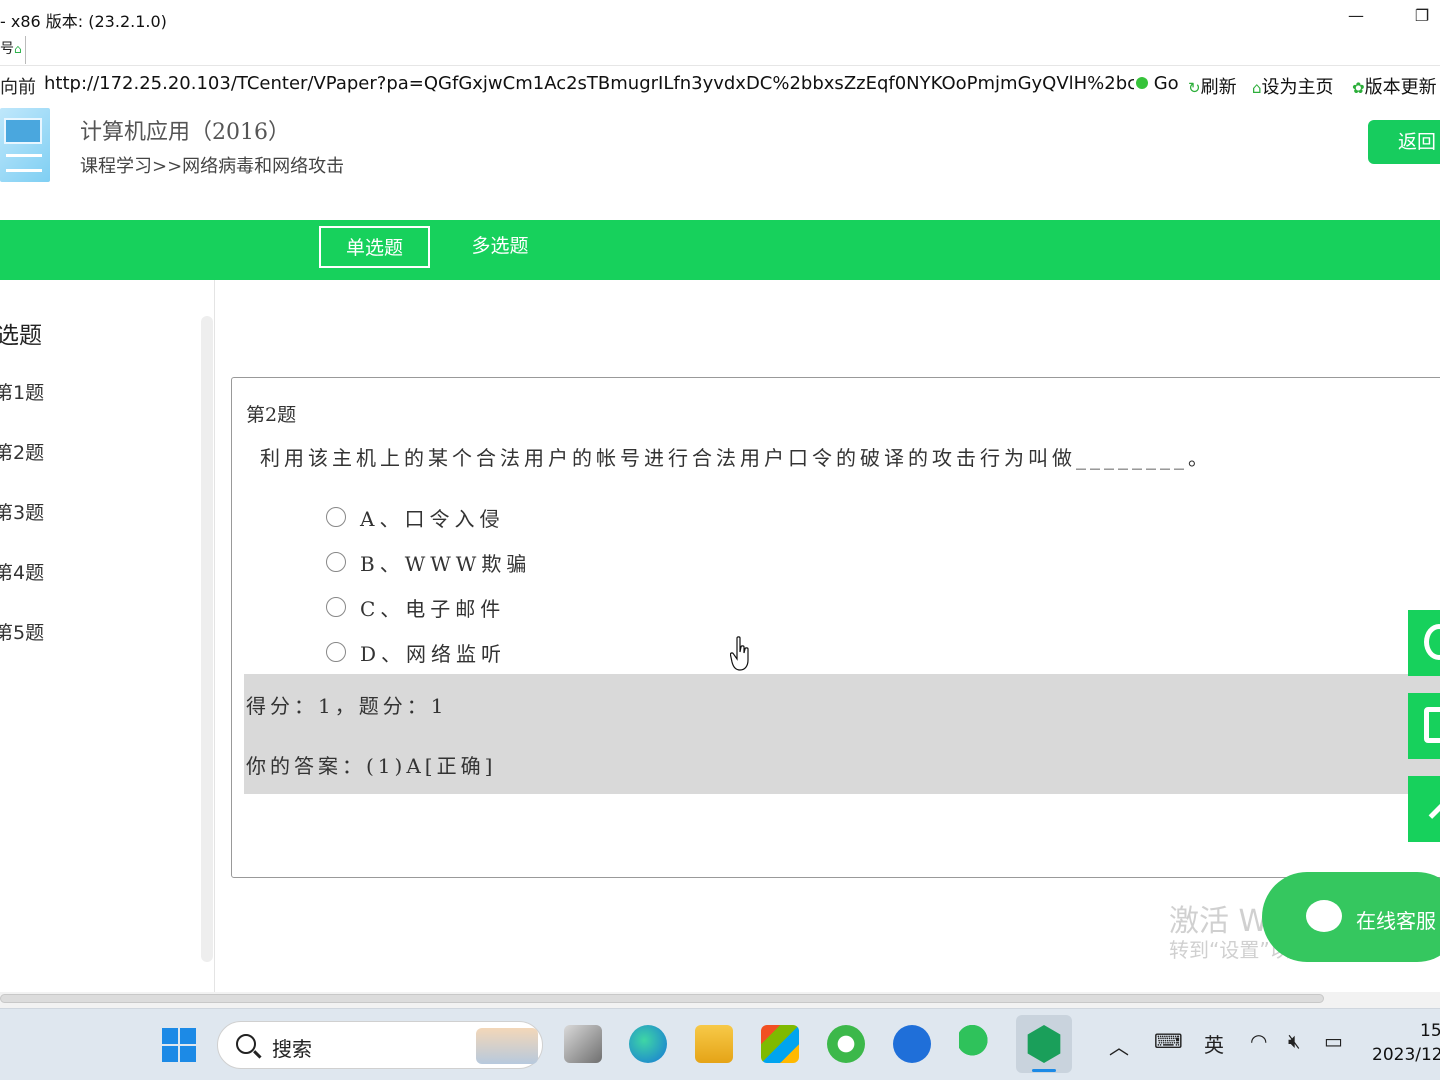 The height and width of the screenshot is (1080, 1440). I want to click on keyboard-icon: ⌨, so click(1168, 1041).